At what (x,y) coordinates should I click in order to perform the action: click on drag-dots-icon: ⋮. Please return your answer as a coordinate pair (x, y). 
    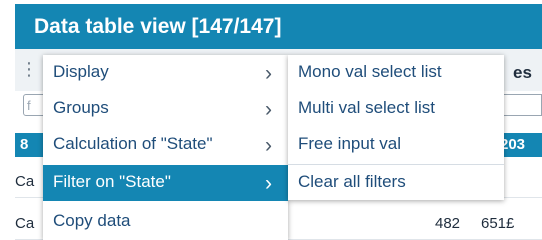
    Looking at the image, I should click on (29, 69).